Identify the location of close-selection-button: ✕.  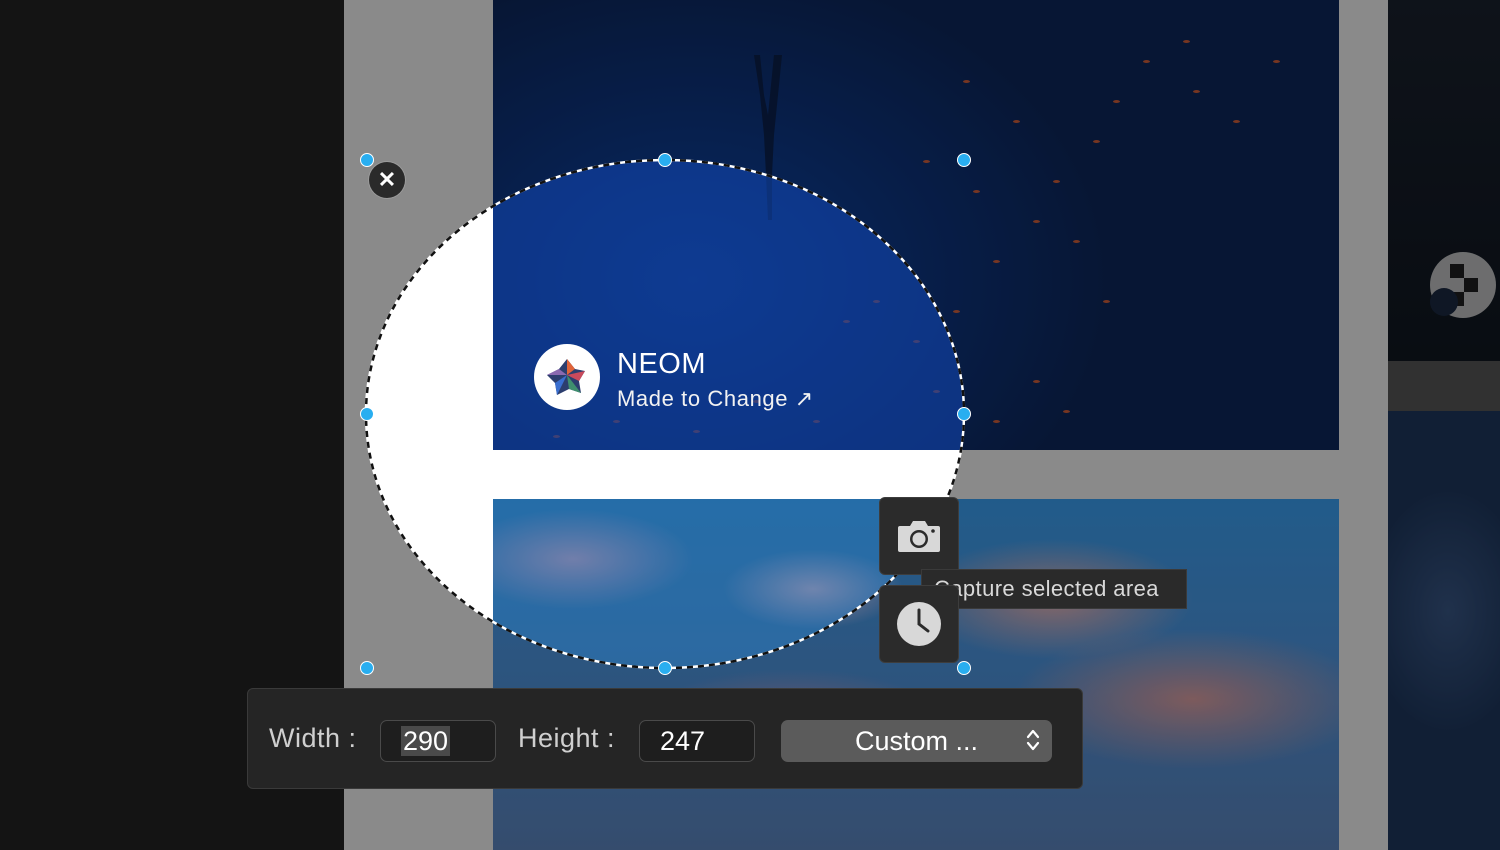
(387, 180).